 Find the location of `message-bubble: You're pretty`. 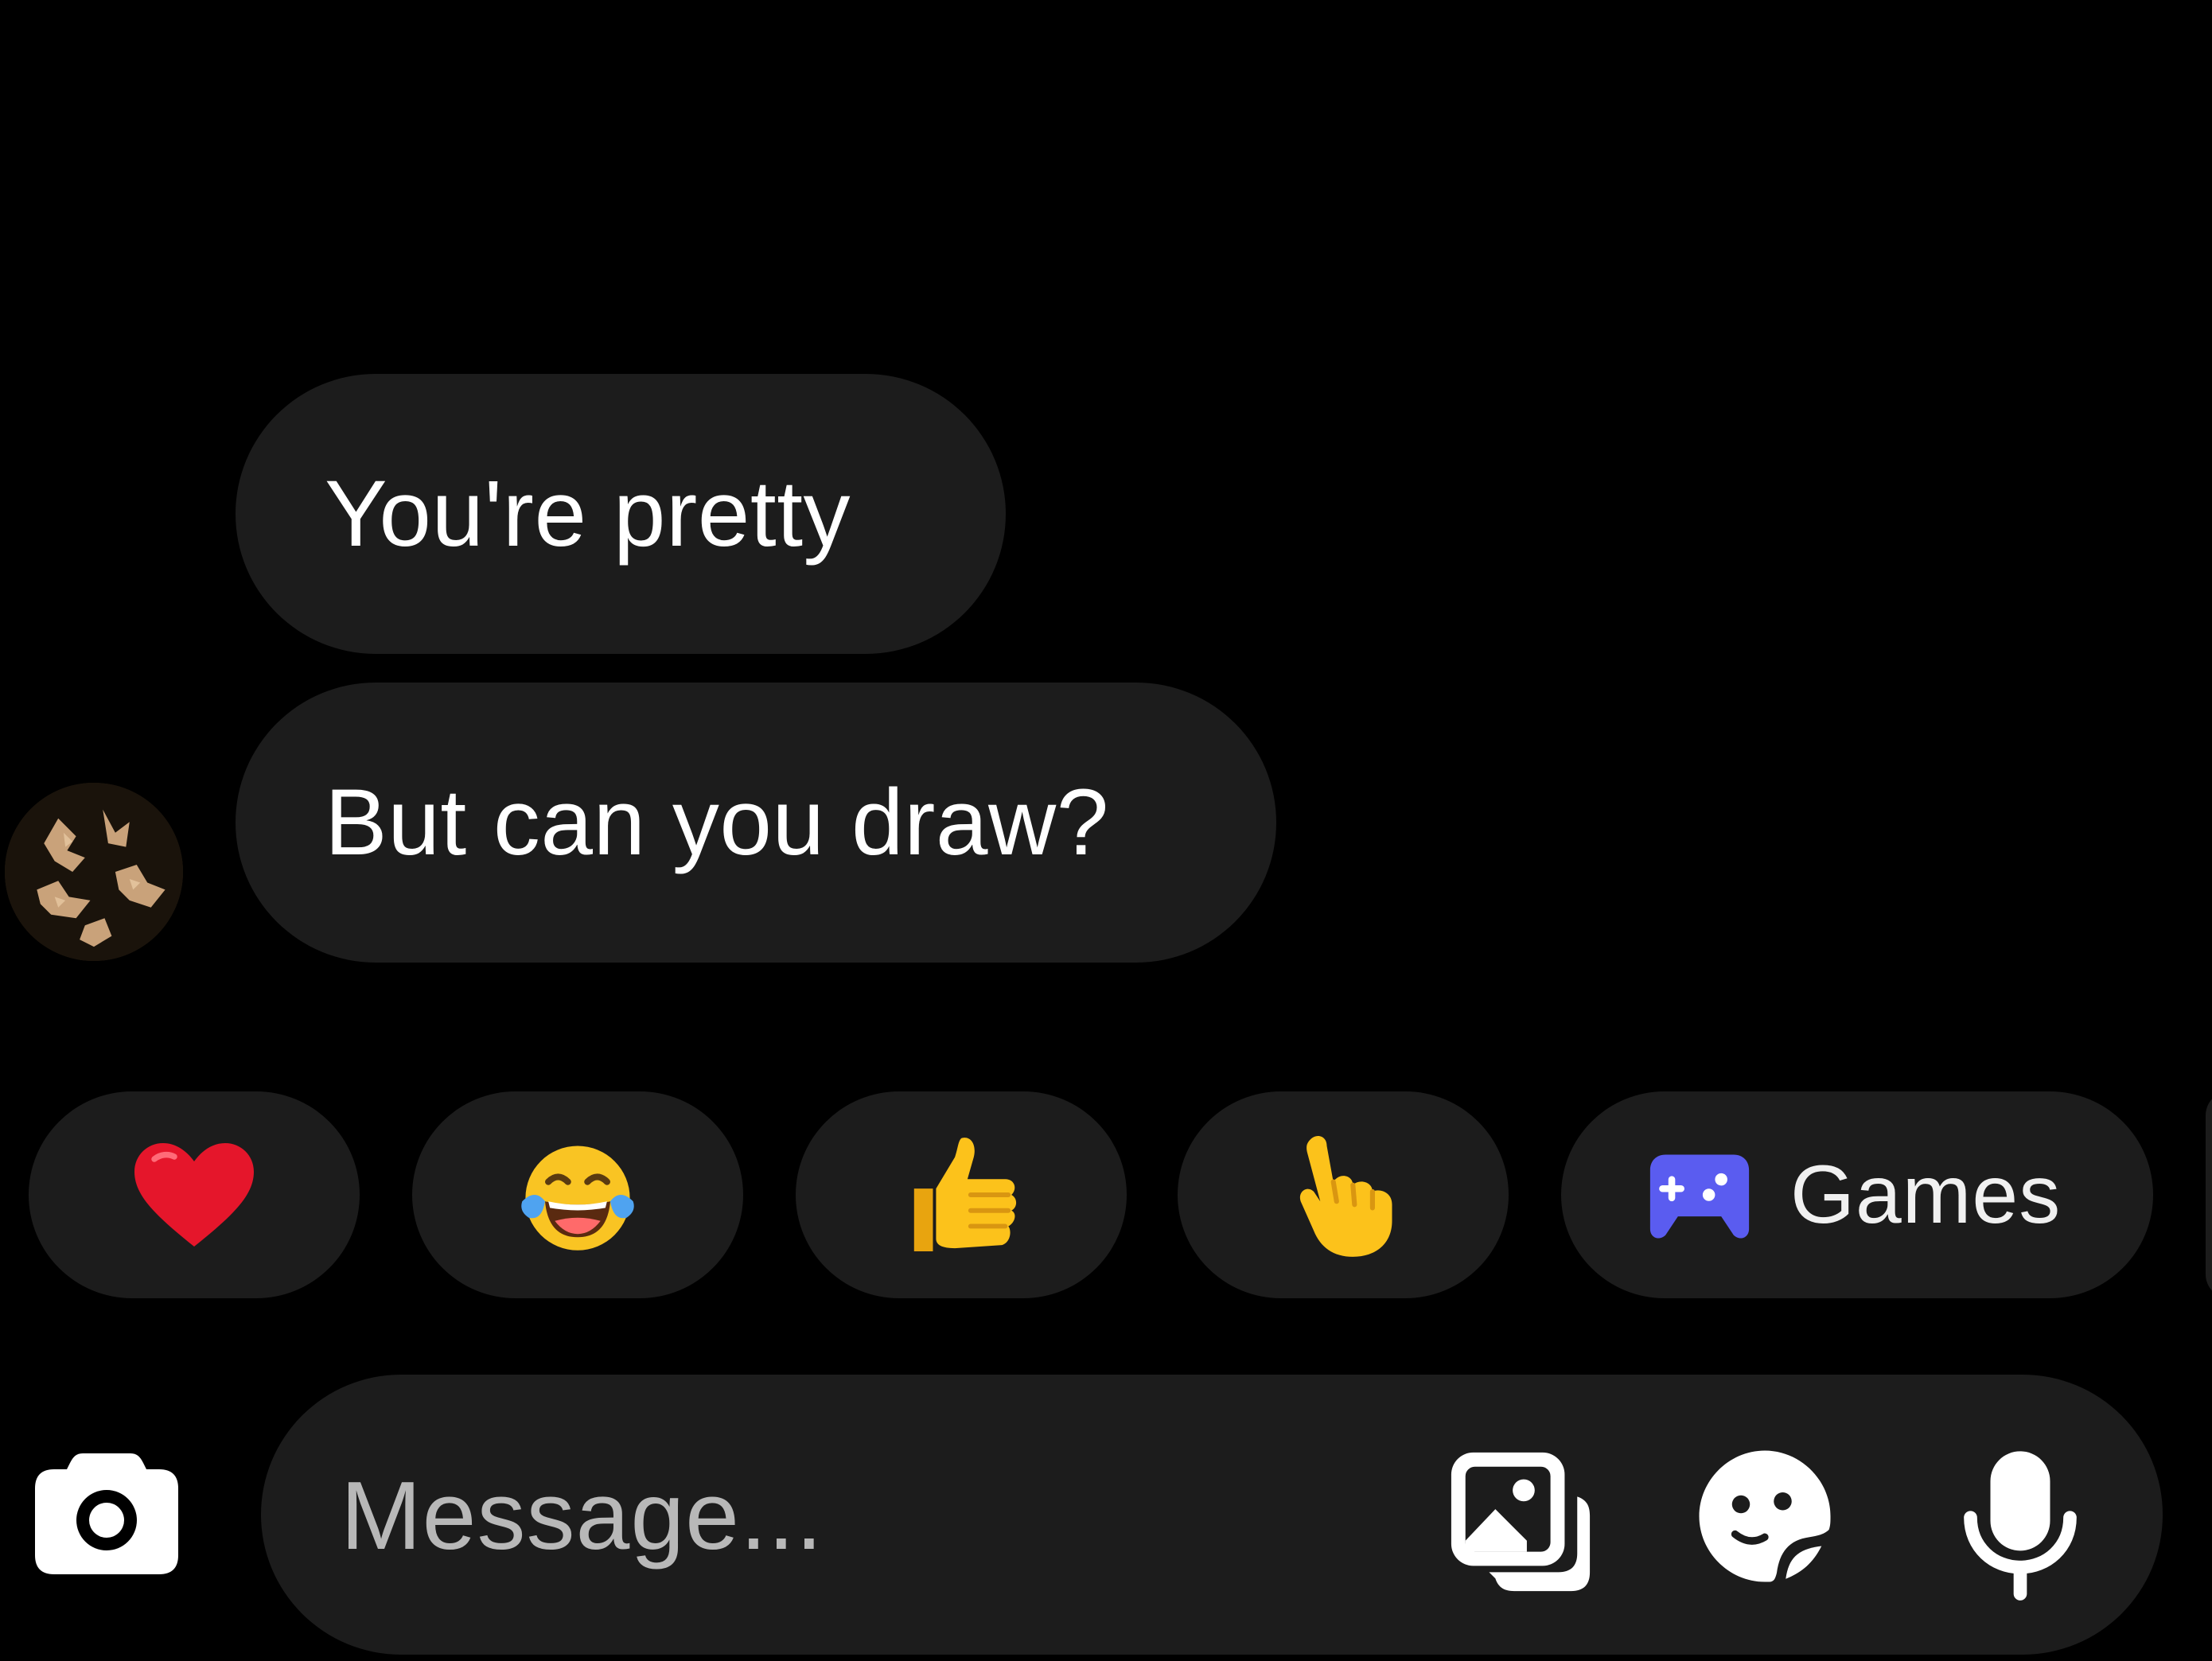

message-bubble: You're pretty is located at coordinates (621, 514).